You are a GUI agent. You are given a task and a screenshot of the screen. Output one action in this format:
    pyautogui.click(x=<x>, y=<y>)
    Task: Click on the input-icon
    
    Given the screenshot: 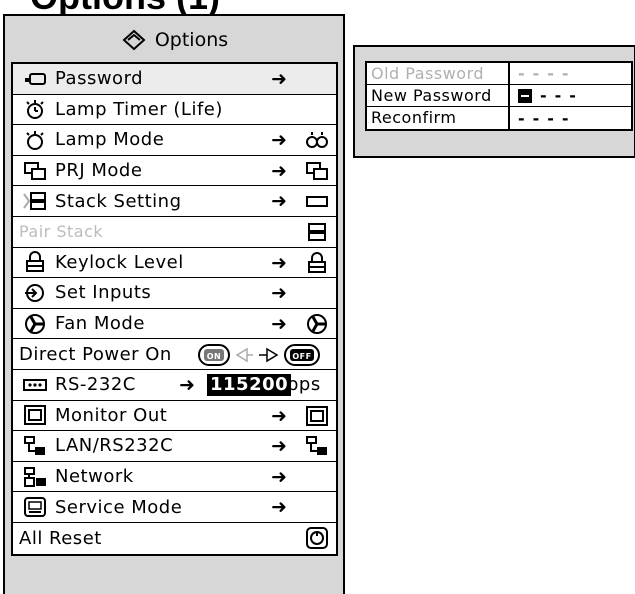 What is the action you would take?
    pyautogui.click(x=34, y=292)
    